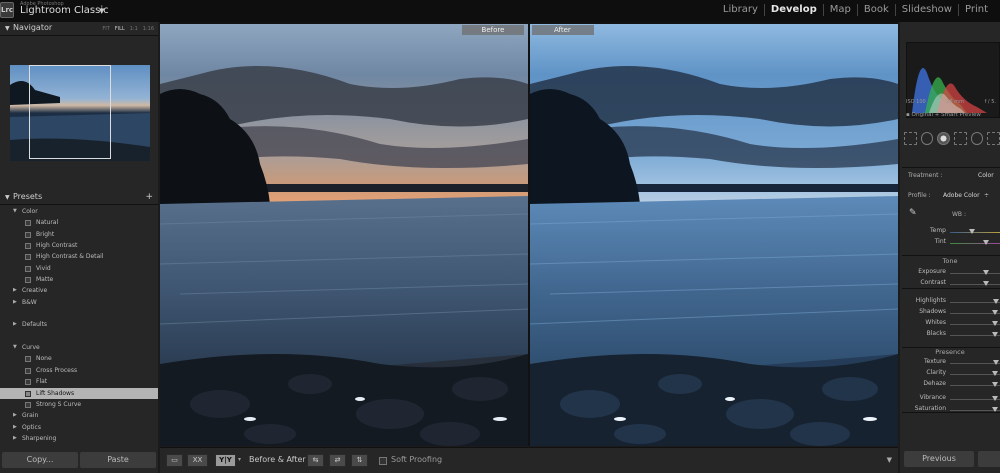 The width and height of the screenshot is (1000, 473). I want to click on zoom-option: 1:1, so click(134, 29).